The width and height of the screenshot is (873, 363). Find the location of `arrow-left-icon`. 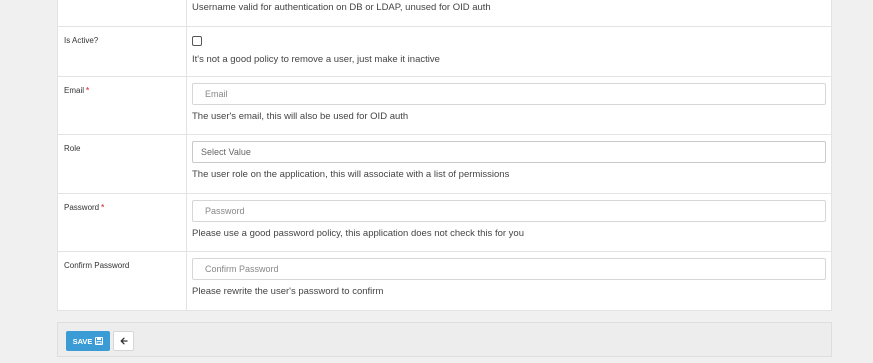

arrow-left-icon is located at coordinates (124, 341).